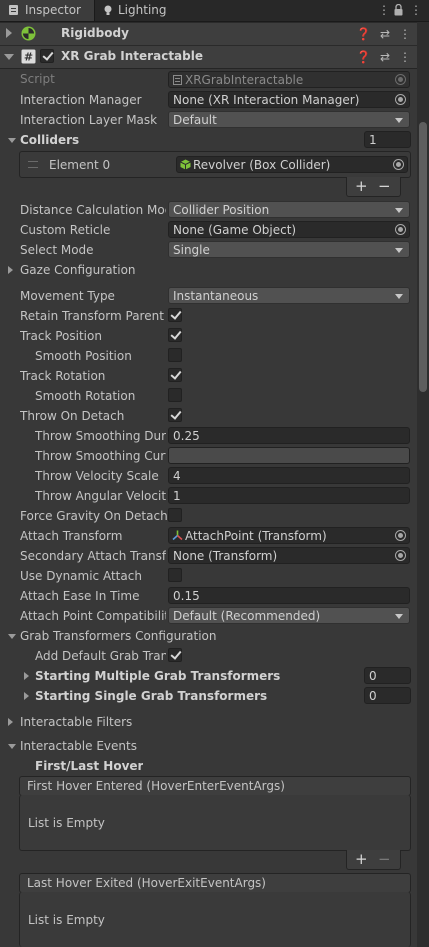 Image resolution: width=429 pixels, height=947 pixels. I want to click on transform-icon, so click(177, 535).